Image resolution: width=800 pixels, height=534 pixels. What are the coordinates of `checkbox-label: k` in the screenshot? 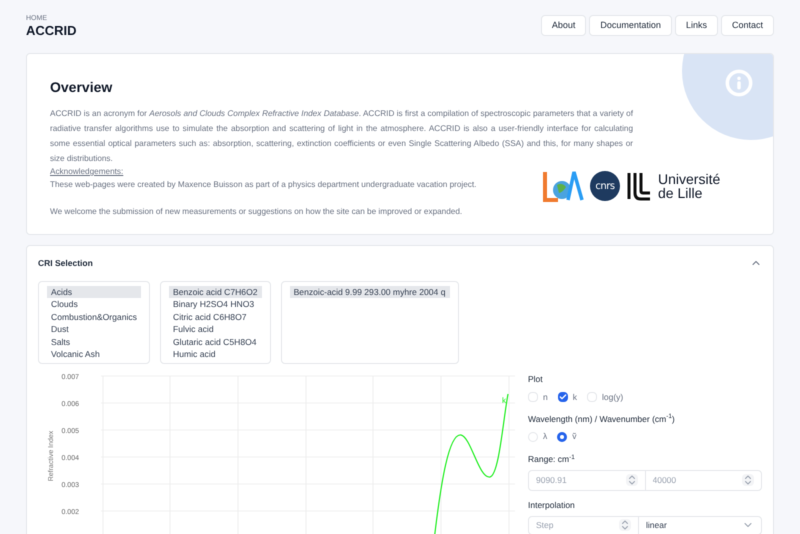 It's located at (574, 397).